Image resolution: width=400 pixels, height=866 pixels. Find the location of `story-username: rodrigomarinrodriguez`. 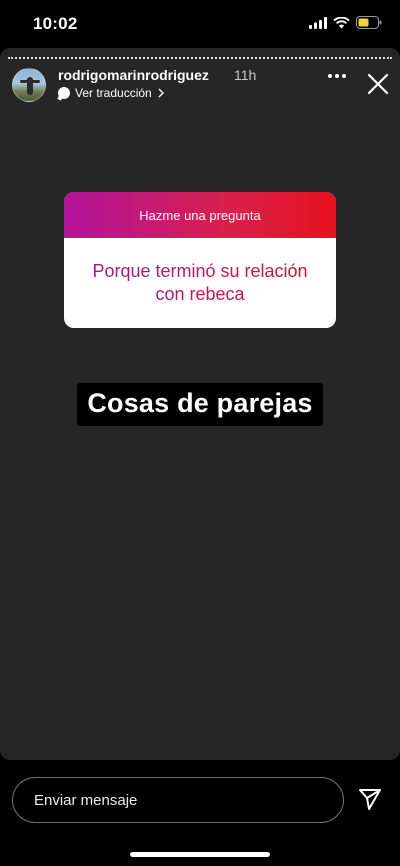

story-username: rodrigomarinrodriguez is located at coordinates (133, 75).